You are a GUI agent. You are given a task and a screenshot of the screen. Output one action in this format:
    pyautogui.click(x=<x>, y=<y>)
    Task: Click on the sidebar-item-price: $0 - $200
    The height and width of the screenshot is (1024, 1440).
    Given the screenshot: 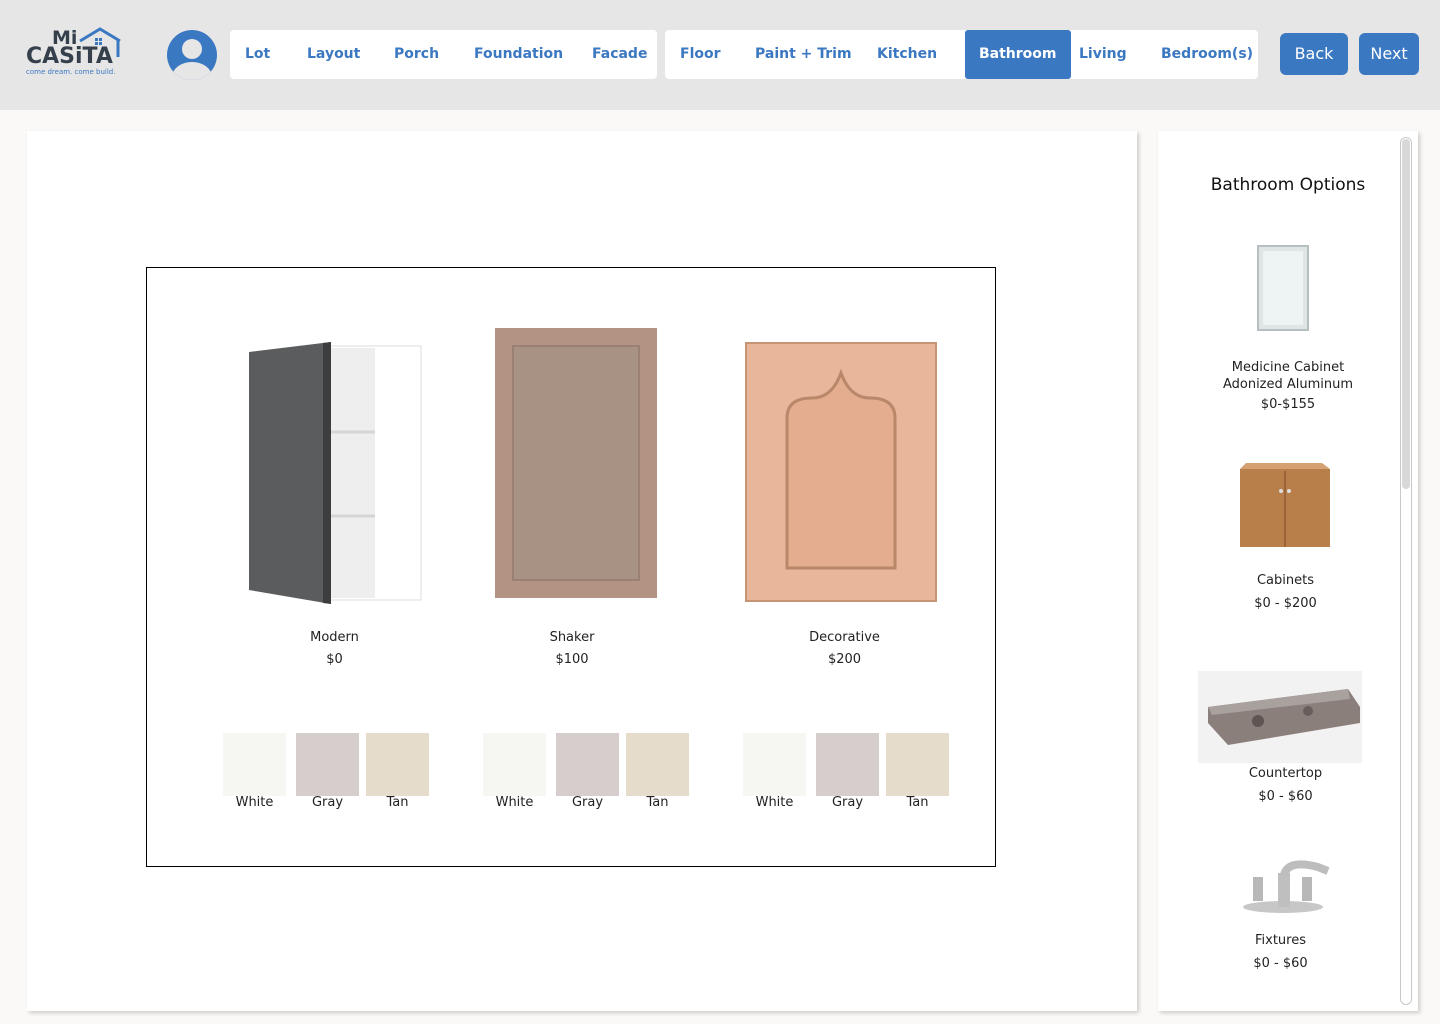 What is the action you would take?
    pyautogui.click(x=1285, y=603)
    